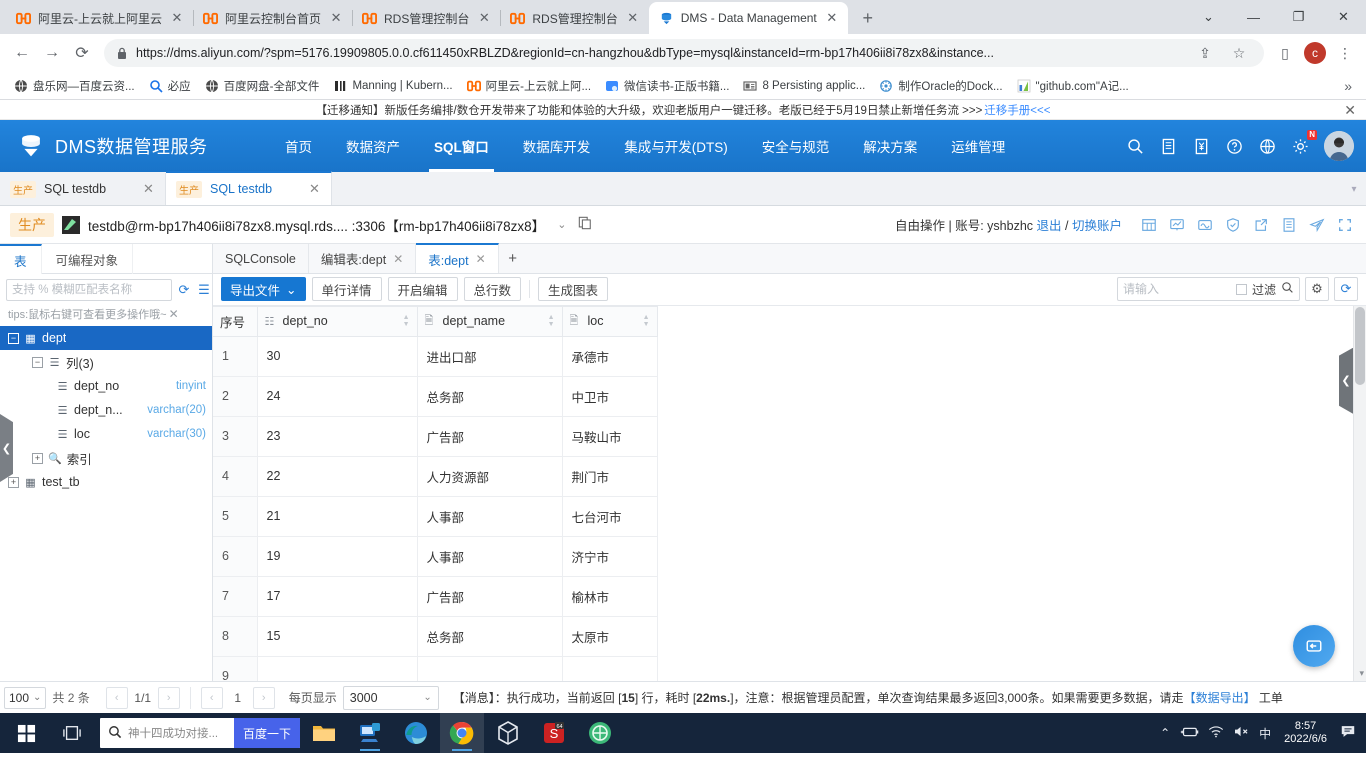 Image resolution: width=1366 pixels, height=768 pixels. I want to click on help-icon, so click(1234, 146).